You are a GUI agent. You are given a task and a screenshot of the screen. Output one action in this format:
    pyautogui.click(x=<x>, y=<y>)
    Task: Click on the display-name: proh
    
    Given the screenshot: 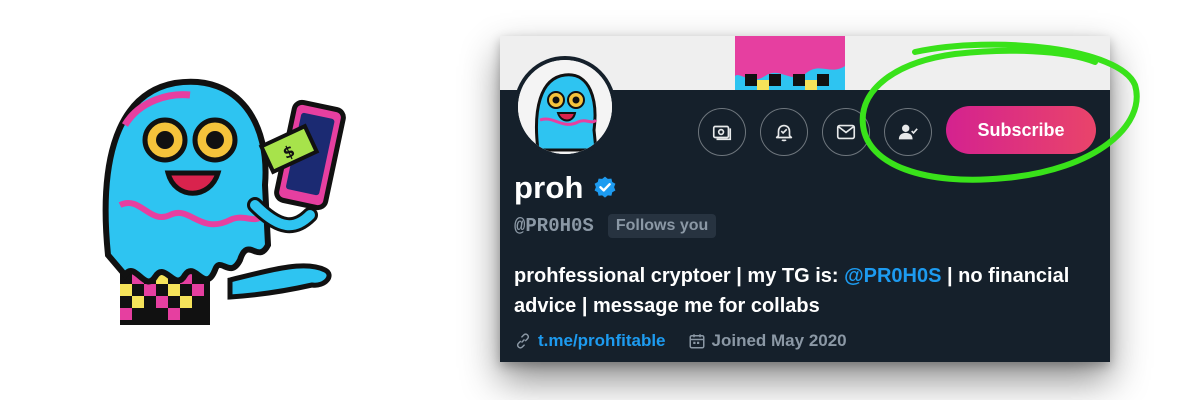 What is the action you would take?
    pyautogui.click(x=549, y=187)
    